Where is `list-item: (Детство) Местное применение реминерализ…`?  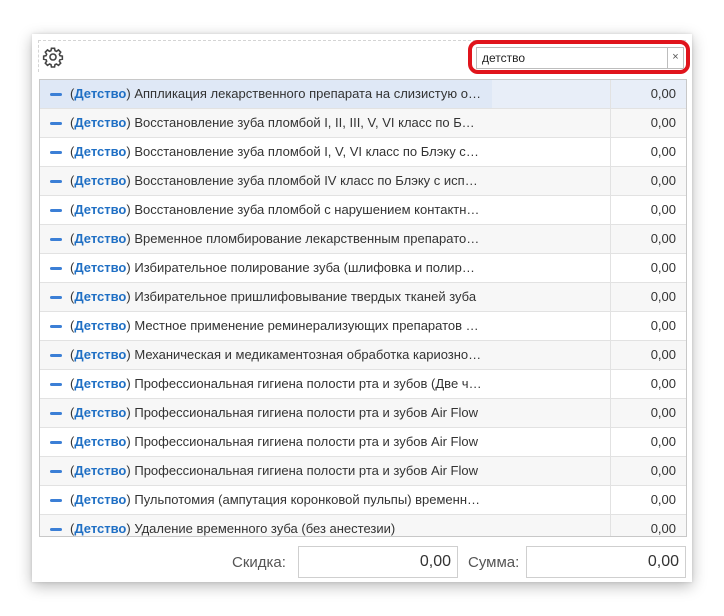
list-item: (Детство) Местное применение реминерализ… is located at coordinates (363, 326).